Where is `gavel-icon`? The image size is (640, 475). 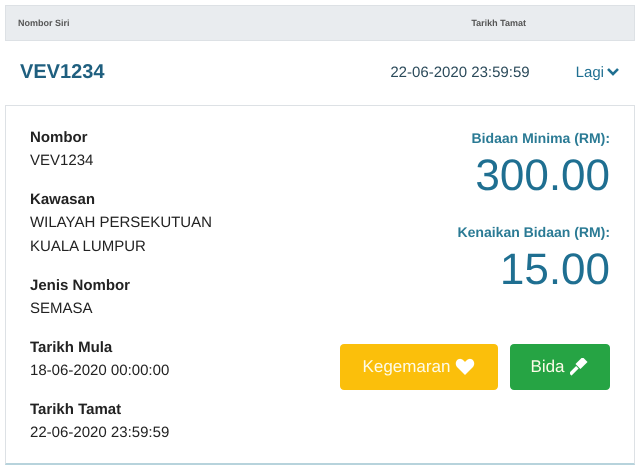
gavel-icon is located at coordinates (580, 367).